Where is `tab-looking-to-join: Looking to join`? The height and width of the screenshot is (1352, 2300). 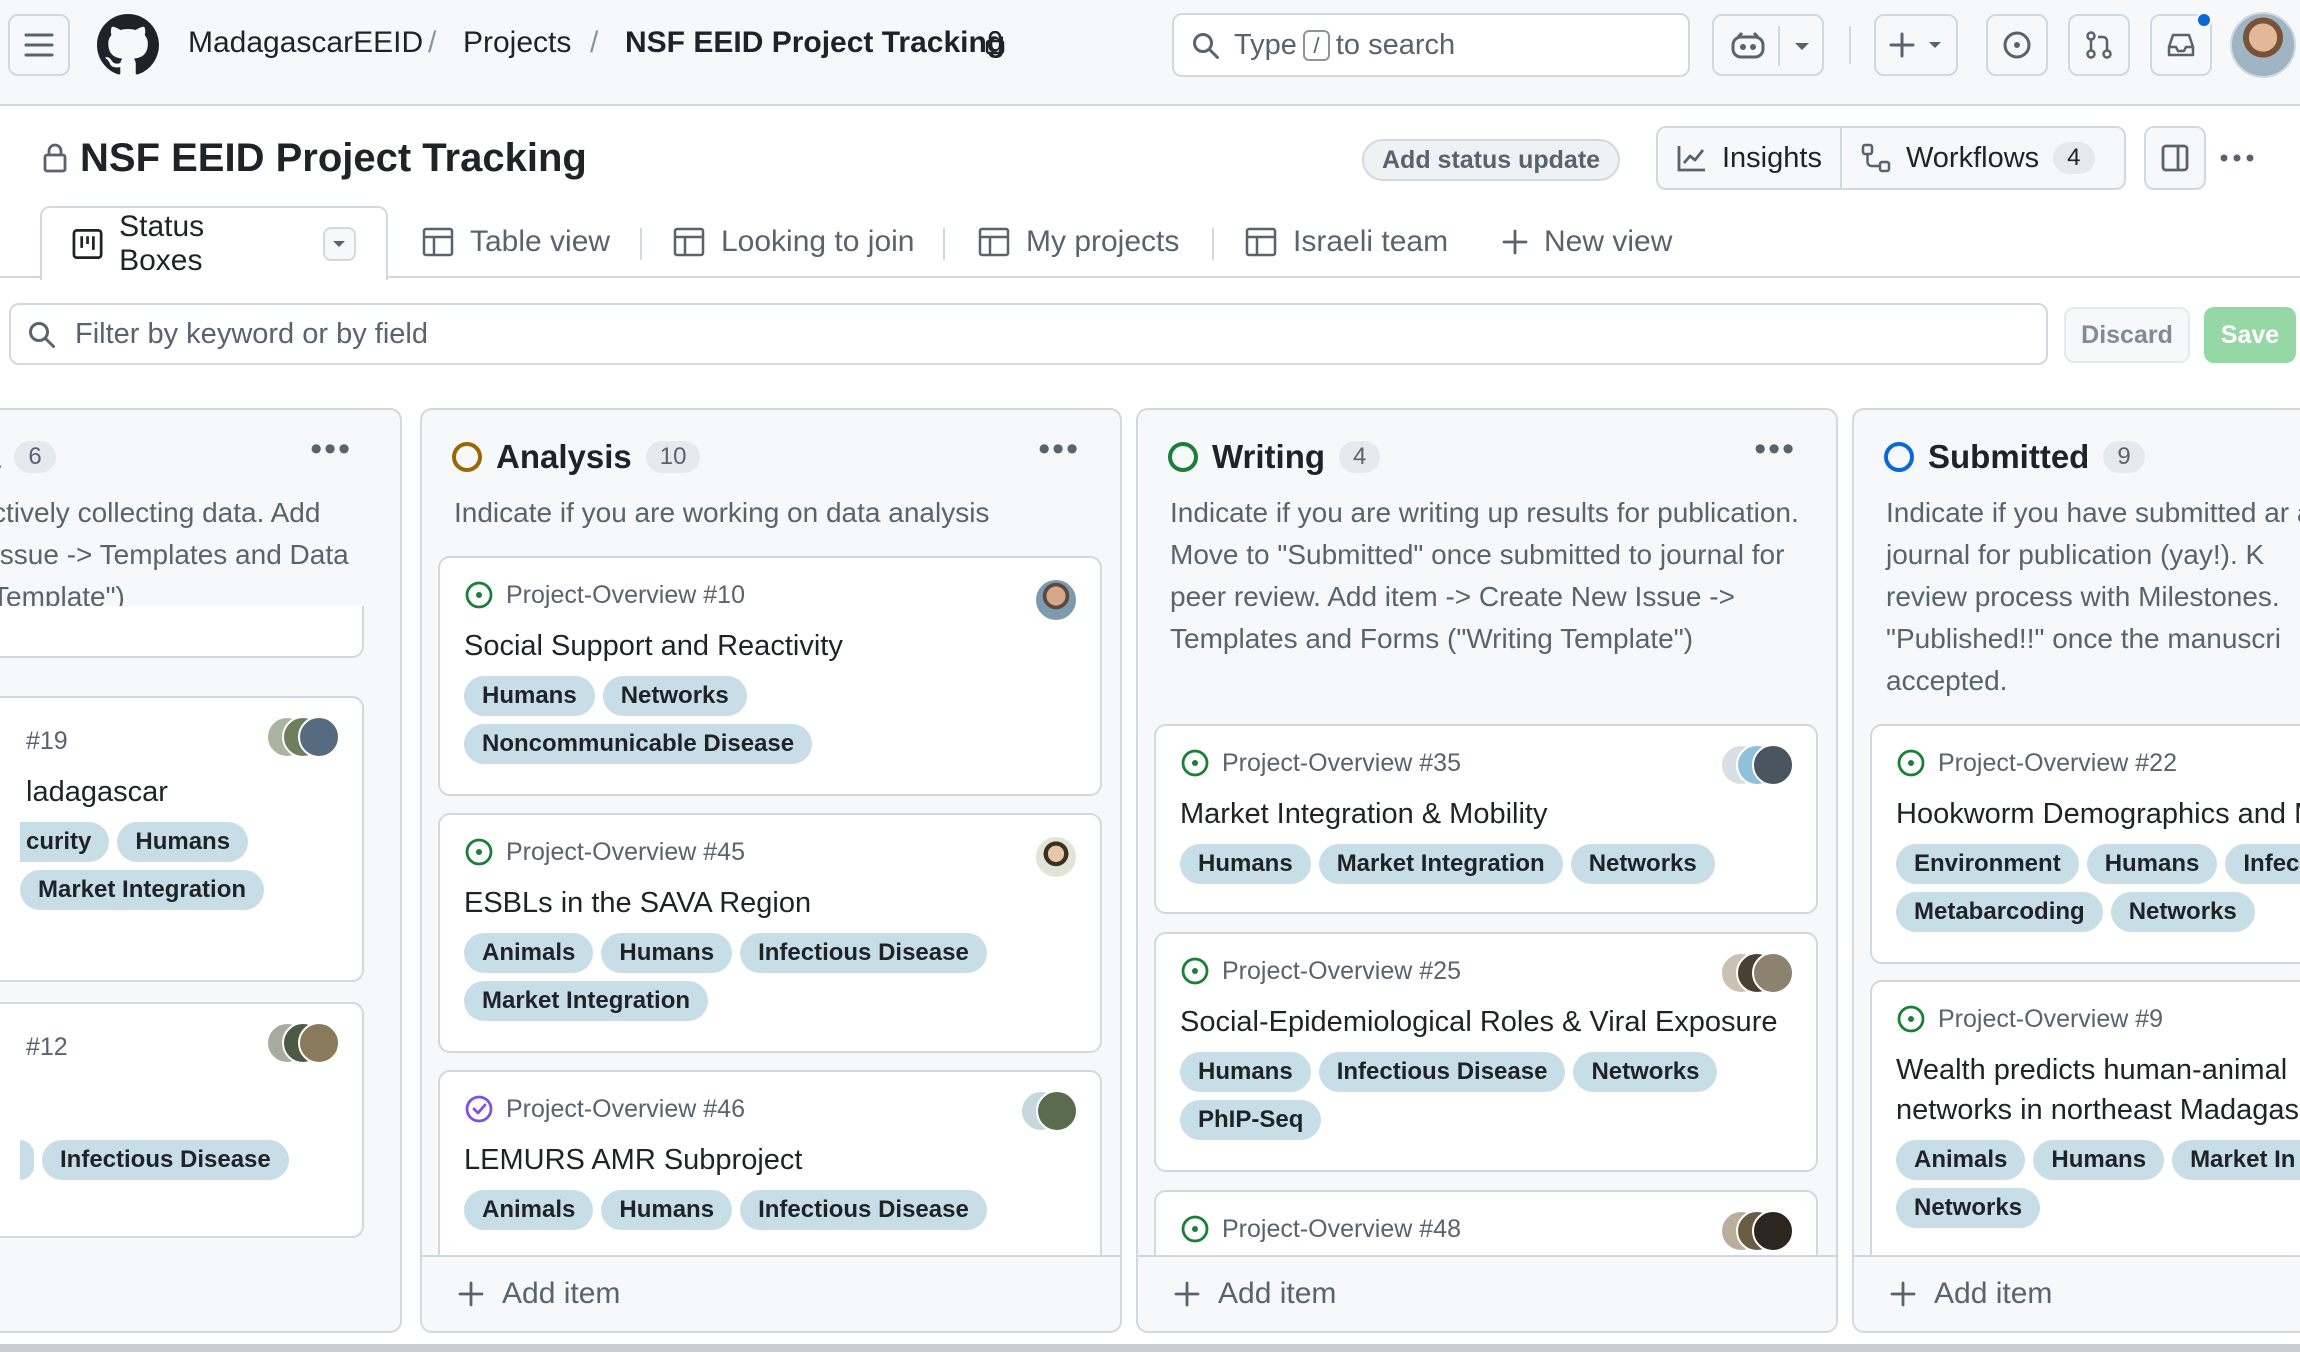 tab-looking-to-join: Looking to join is located at coordinates (793, 242).